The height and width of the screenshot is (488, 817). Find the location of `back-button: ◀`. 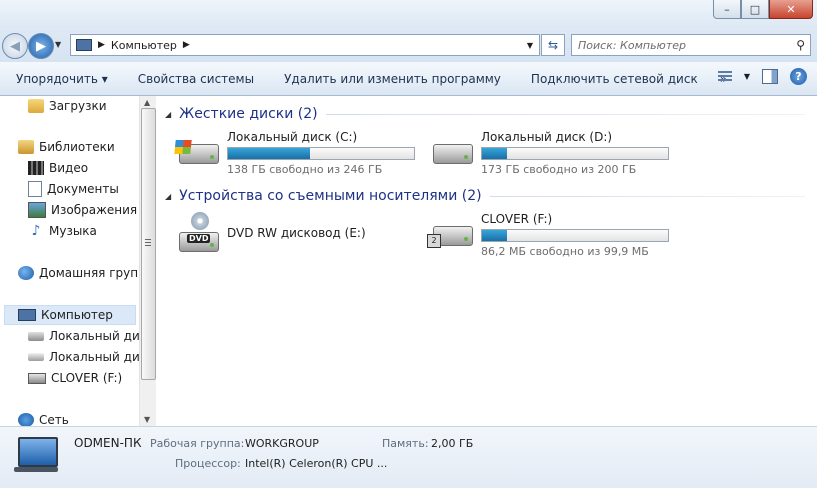

back-button: ◀ is located at coordinates (15, 46).